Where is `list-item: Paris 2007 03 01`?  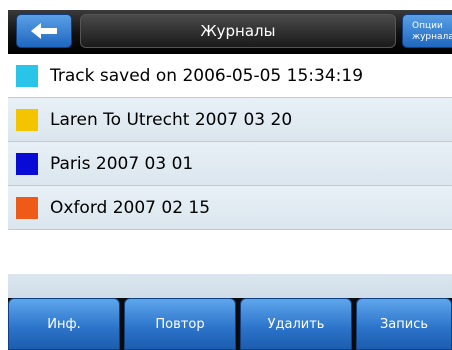
list-item: Paris 2007 03 01 is located at coordinates (230, 164).